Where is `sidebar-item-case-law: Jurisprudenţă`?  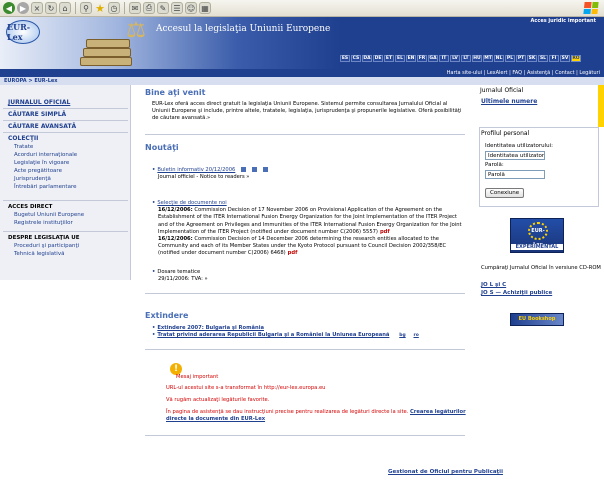 sidebar-item-case-law: Jurisprudenţă is located at coordinates (32, 179).